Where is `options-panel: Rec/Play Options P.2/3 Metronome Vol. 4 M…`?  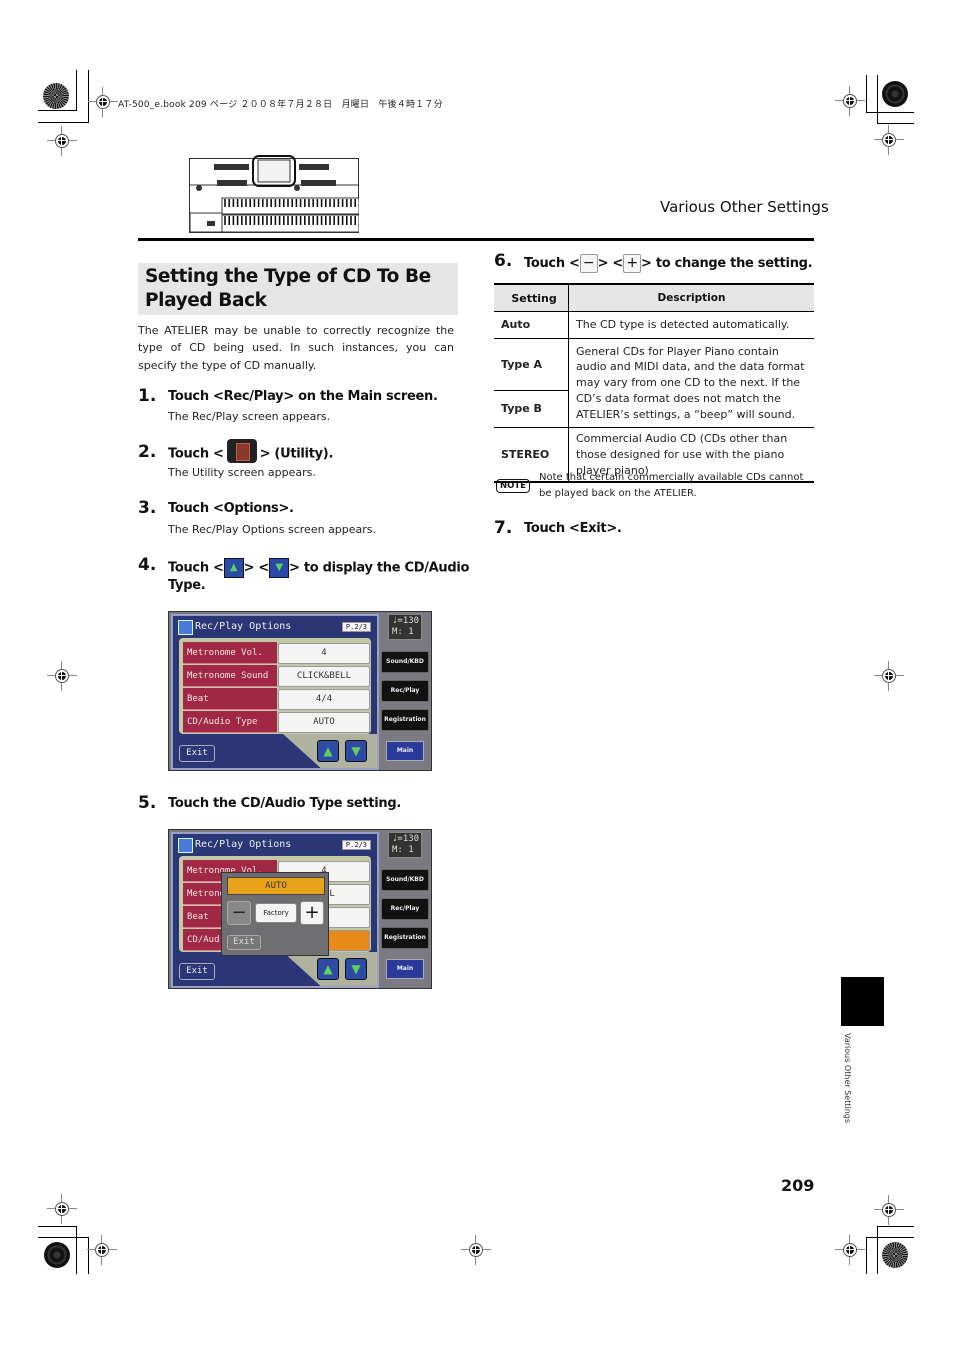 options-panel: Rec/Play Options P.2/3 Metronome Vol. 4 M… is located at coordinates (275, 910).